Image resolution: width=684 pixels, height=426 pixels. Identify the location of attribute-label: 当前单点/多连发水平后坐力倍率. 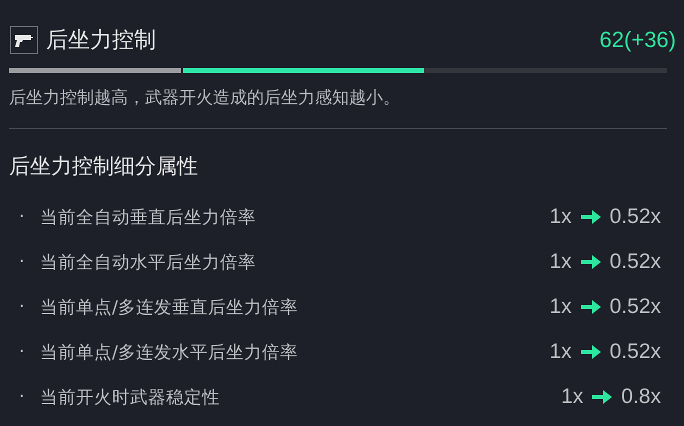
(169, 353).